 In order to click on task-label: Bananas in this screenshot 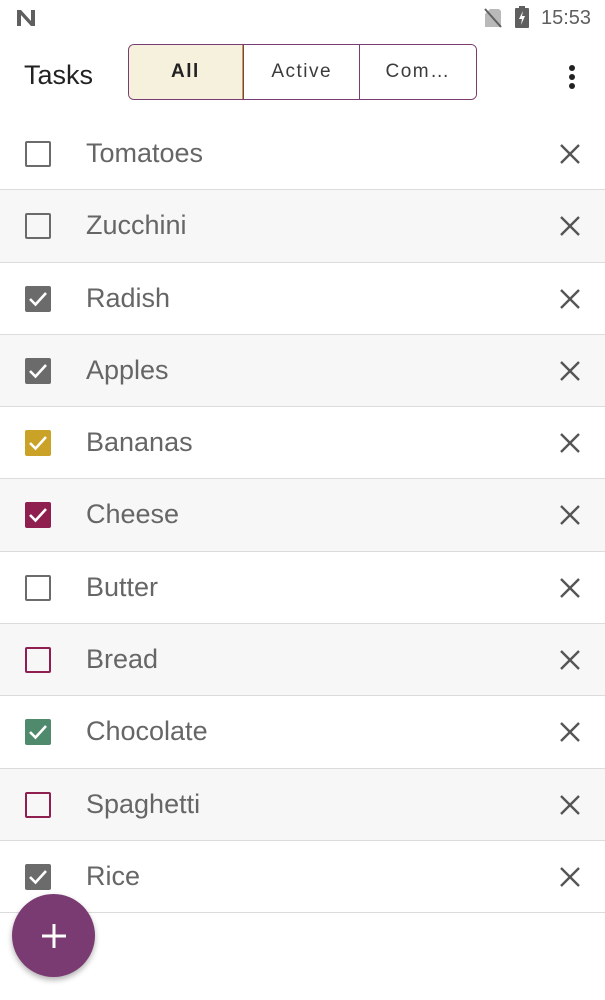, I will do `click(139, 442)`.